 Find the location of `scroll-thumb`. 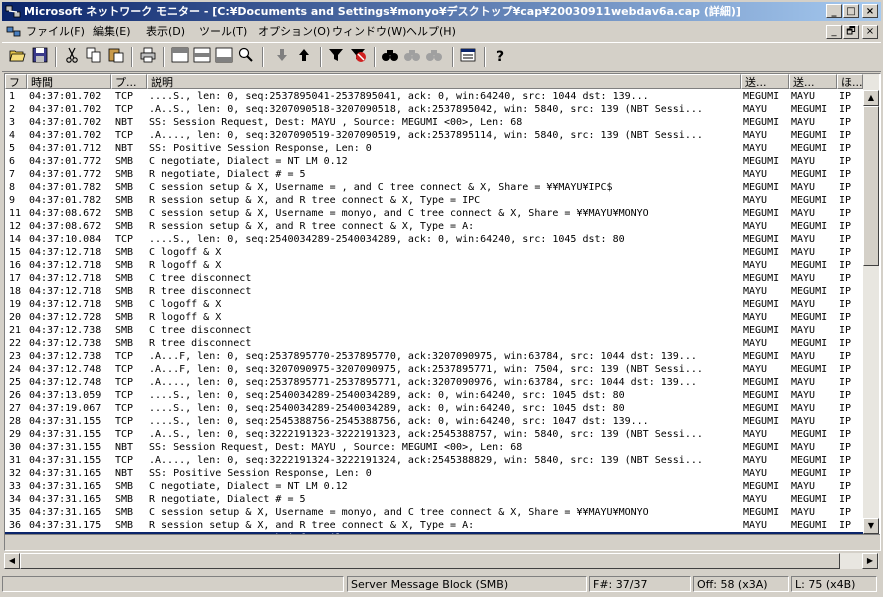

scroll-thumb is located at coordinates (871, 186).